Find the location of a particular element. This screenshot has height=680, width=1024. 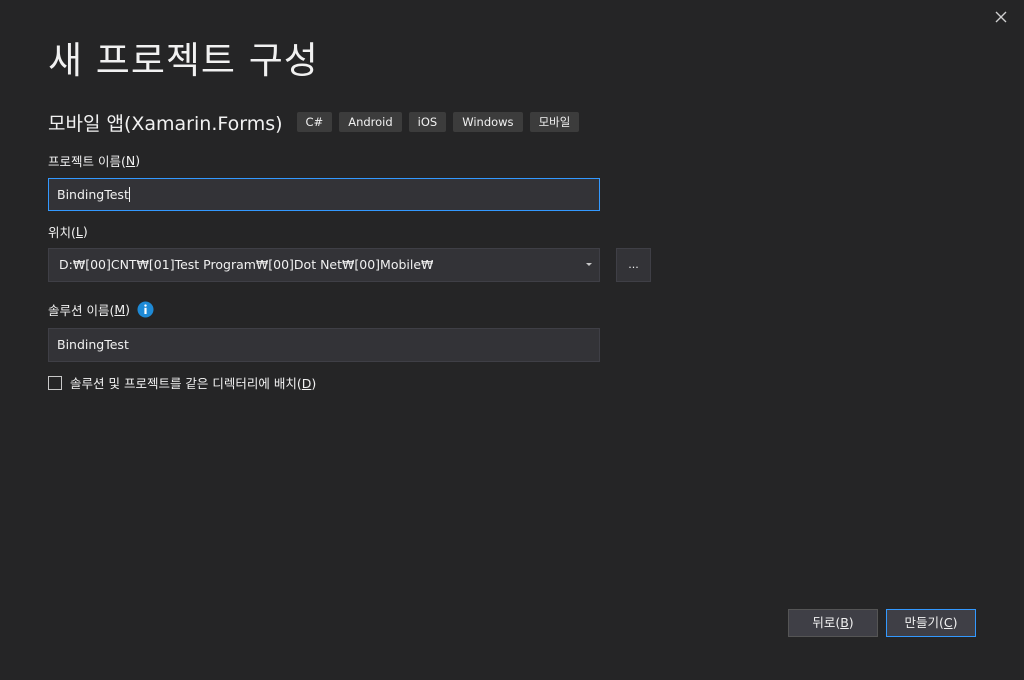

project-name-input: BindingTest is located at coordinates (324, 194).